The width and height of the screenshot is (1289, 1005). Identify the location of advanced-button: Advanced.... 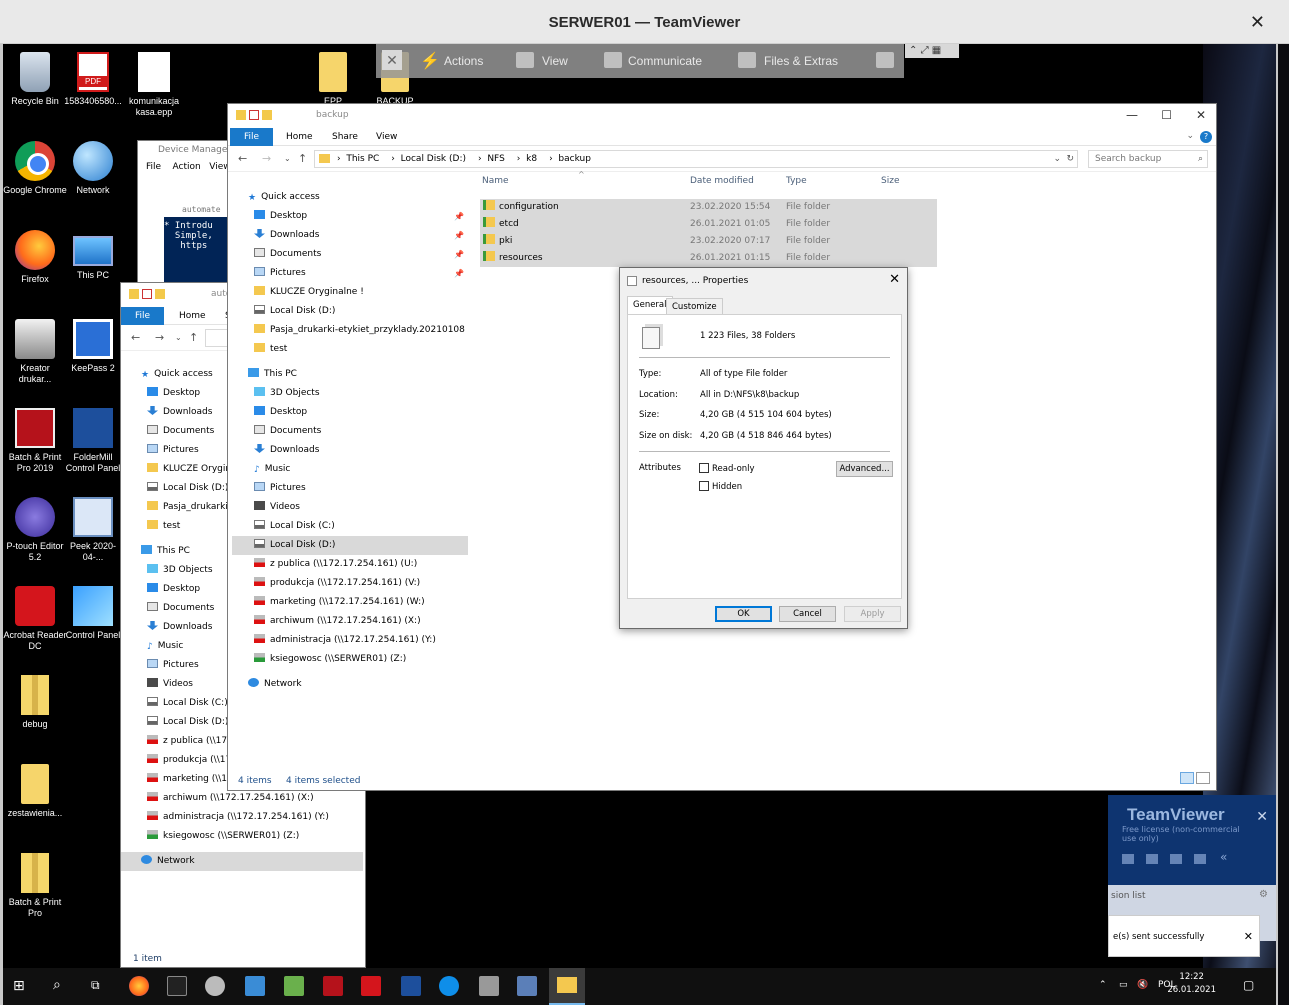
(864, 469).